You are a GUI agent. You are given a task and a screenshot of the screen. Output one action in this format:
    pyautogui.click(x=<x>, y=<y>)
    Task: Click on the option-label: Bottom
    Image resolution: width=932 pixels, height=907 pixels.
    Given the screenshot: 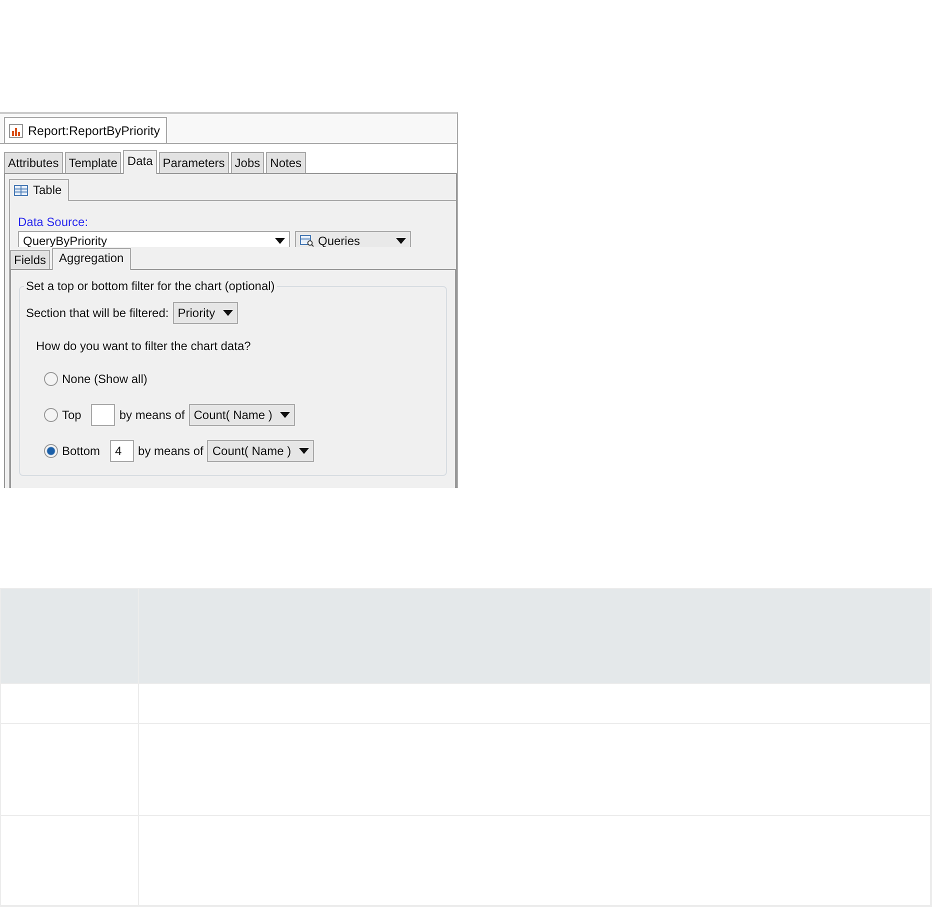 What is the action you would take?
    pyautogui.click(x=81, y=451)
    